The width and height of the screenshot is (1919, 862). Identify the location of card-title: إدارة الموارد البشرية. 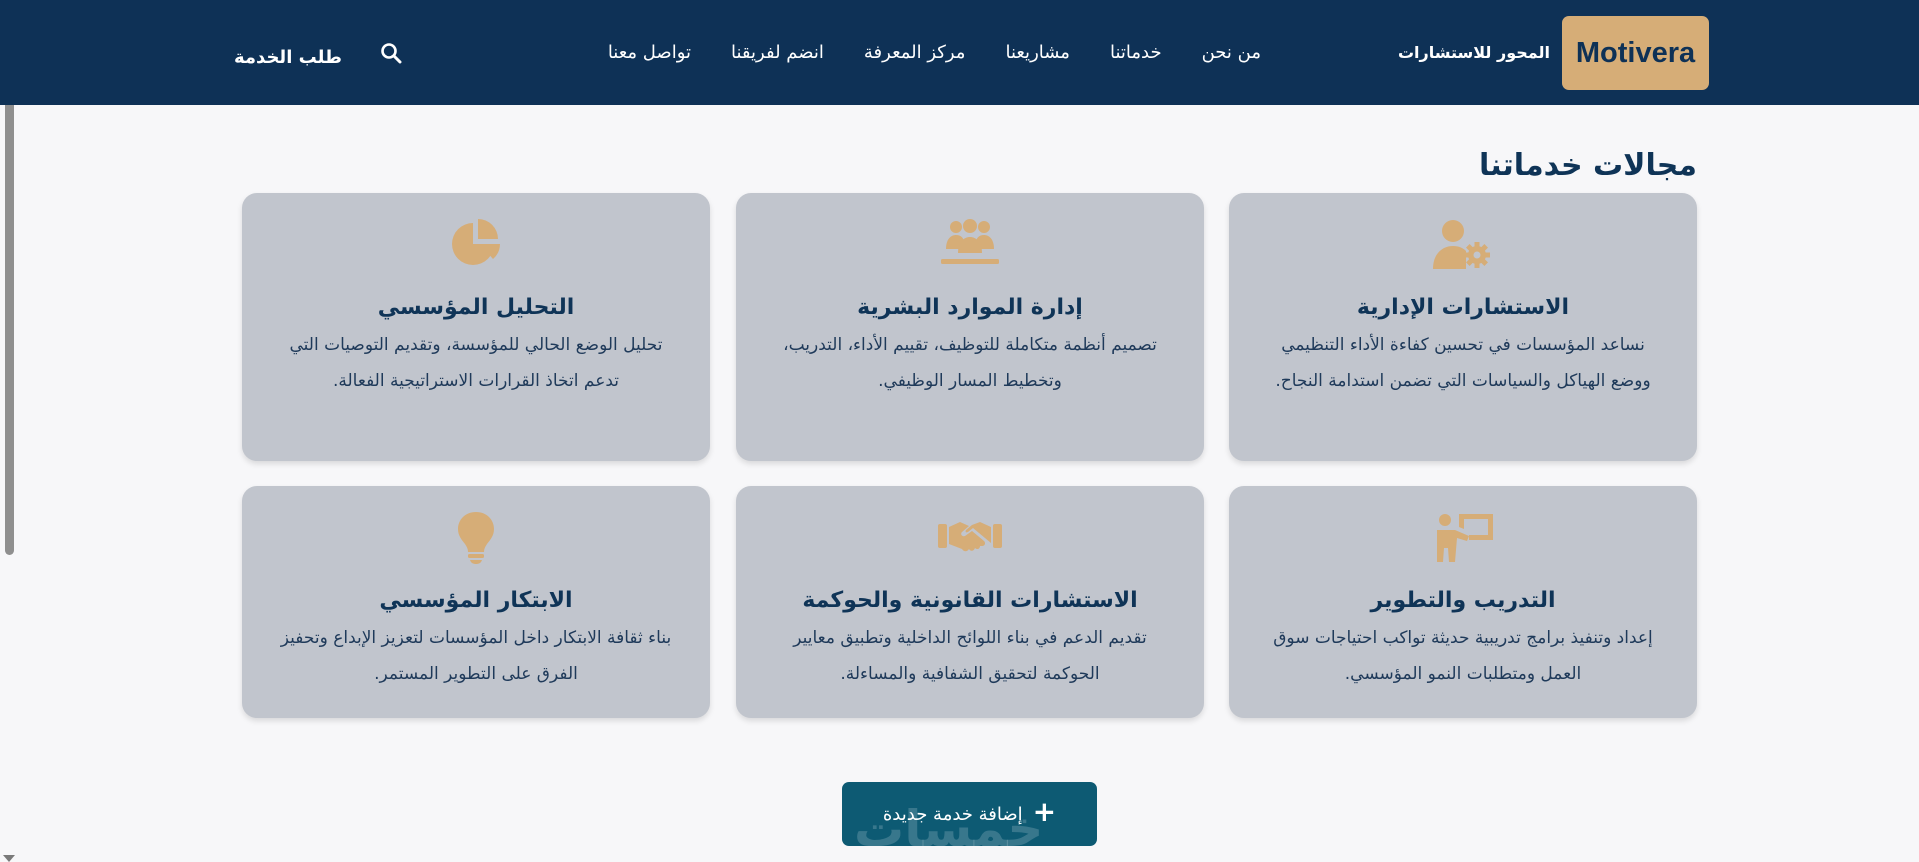
(970, 307).